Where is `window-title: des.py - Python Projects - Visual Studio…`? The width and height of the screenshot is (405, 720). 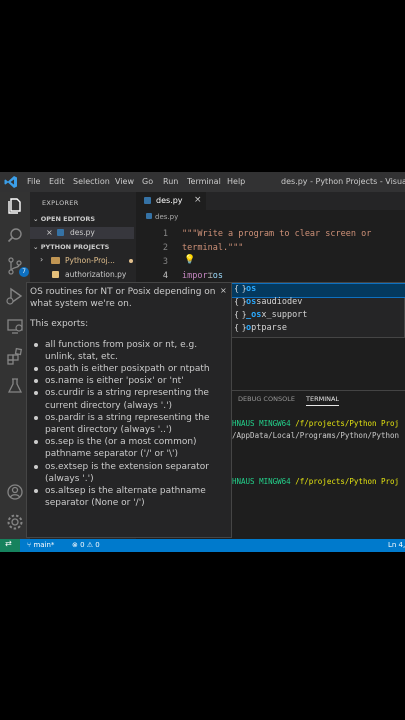 window-title: des.py - Python Projects - Visual Studio… is located at coordinates (343, 181).